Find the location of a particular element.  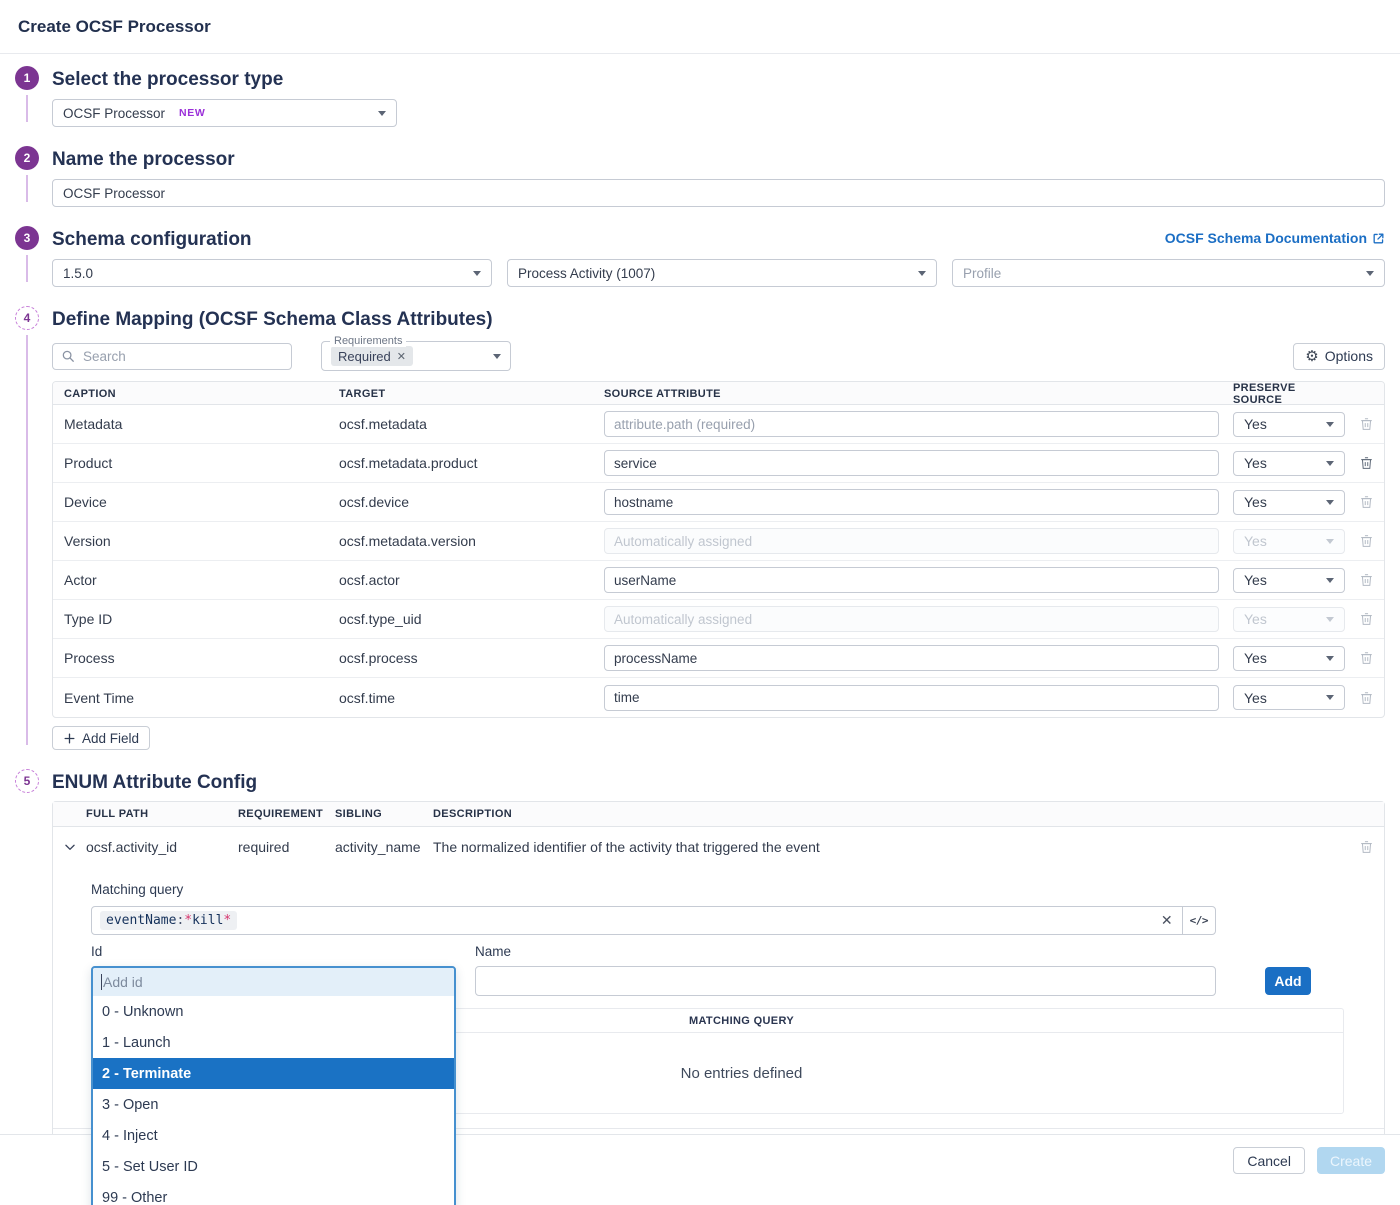

matching-query-input: eventName:*kill* ✕ </> is located at coordinates (653, 920).